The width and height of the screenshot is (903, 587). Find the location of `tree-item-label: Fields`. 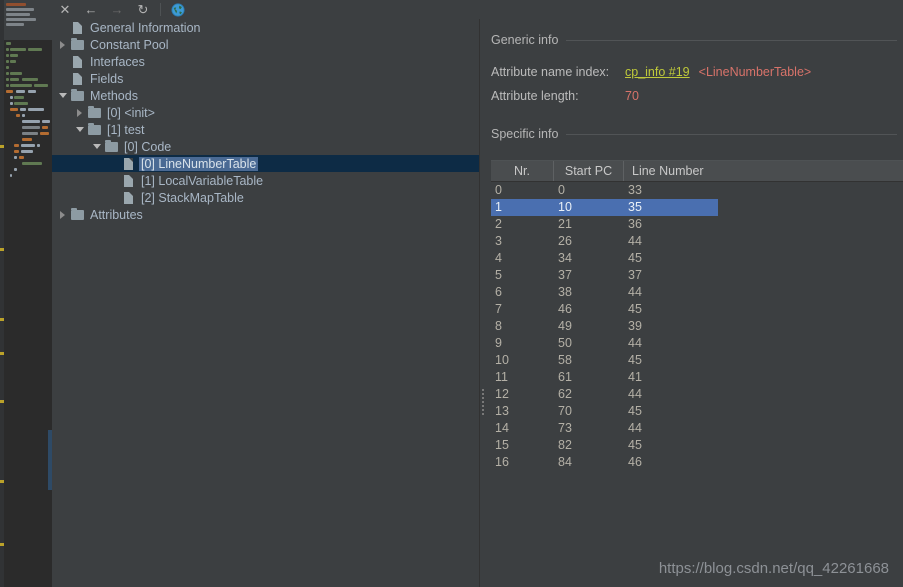

tree-item-label: Fields is located at coordinates (107, 78).